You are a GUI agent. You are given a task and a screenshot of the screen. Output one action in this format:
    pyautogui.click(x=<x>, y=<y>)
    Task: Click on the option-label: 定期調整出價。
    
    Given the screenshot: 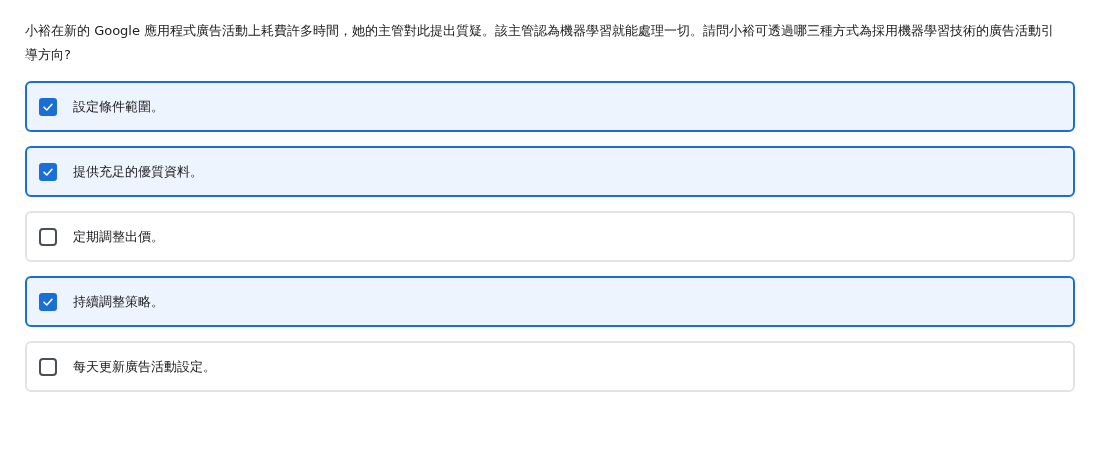 What is the action you would take?
    pyautogui.click(x=118, y=236)
    